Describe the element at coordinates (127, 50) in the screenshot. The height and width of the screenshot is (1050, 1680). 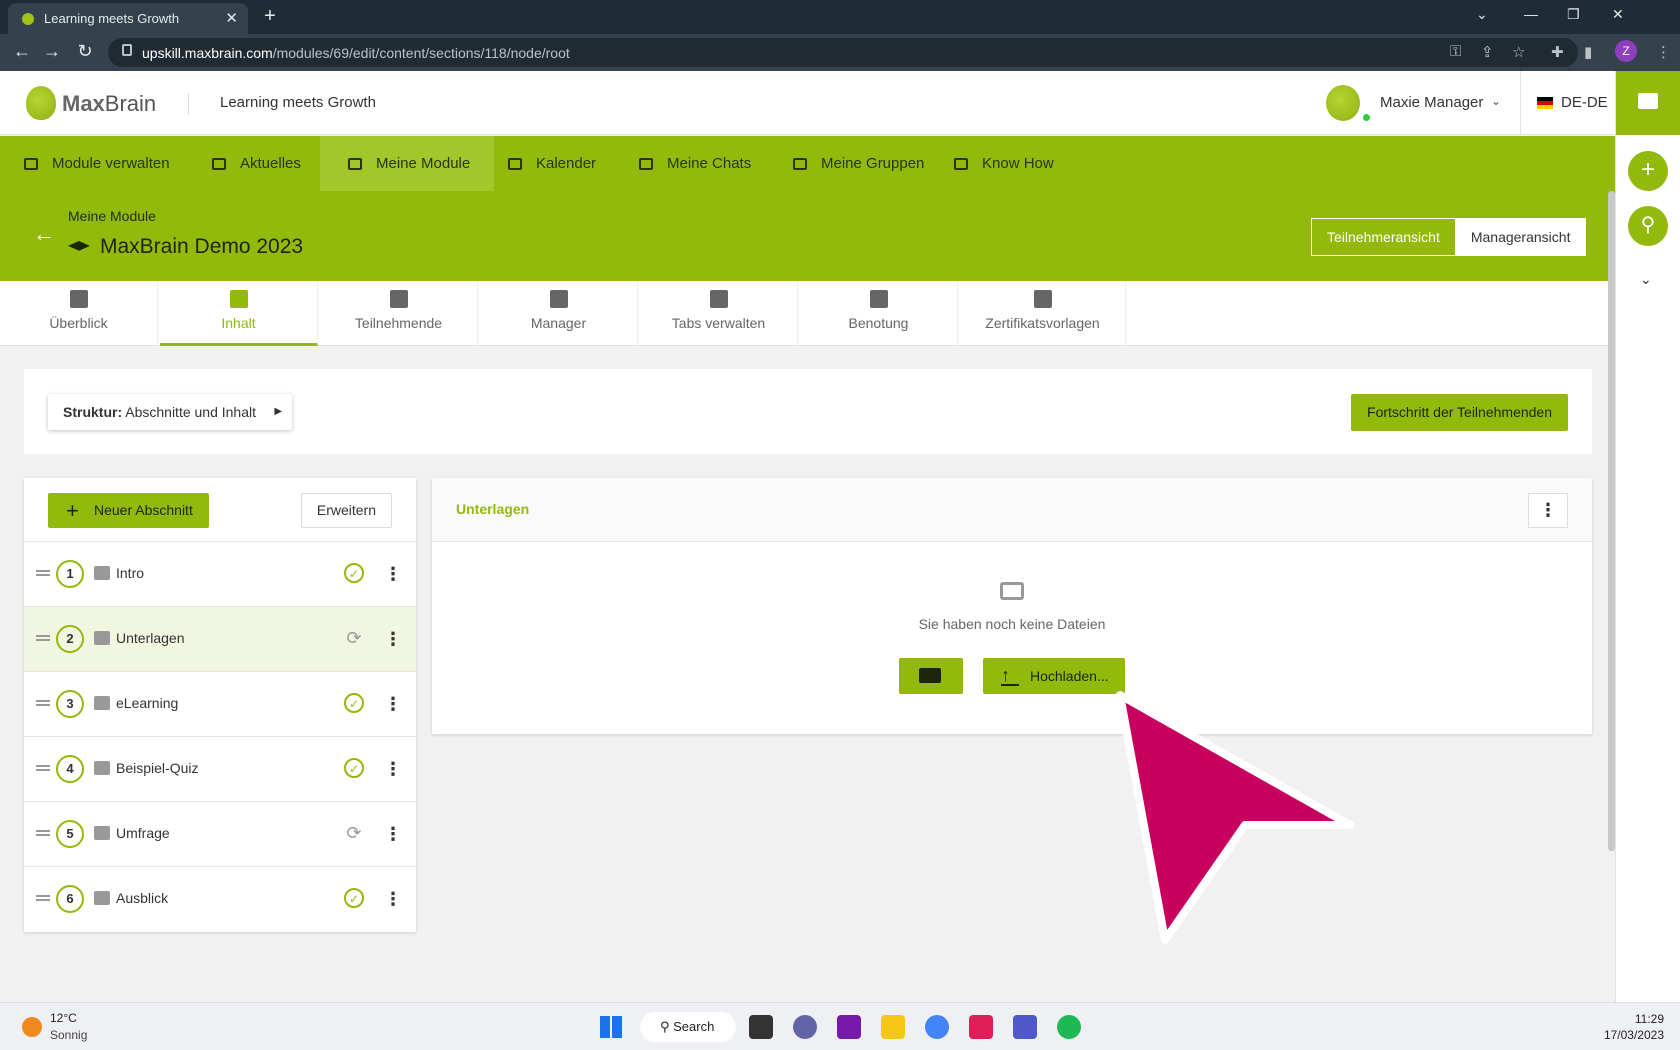
I see `lock-icon` at that location.